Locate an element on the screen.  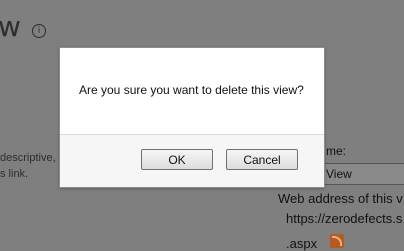
web-address-label: Web address of this v is located at coordinates (340, 198).